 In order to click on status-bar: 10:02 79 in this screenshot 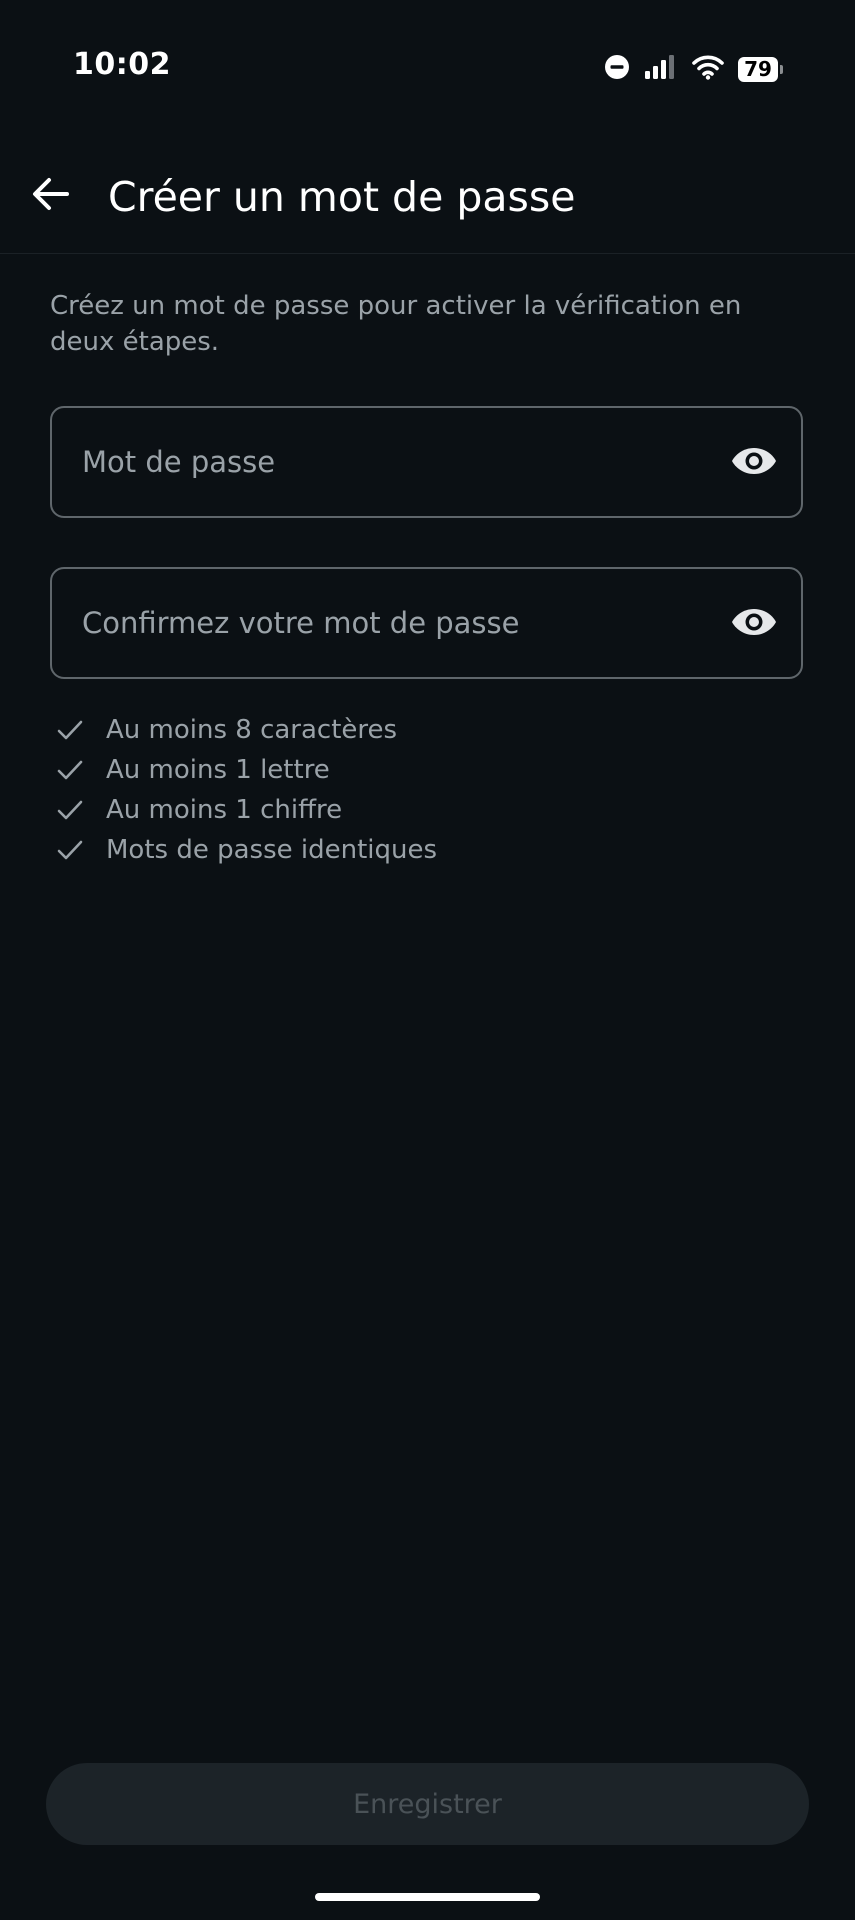, I will do `click(427, 70)`.